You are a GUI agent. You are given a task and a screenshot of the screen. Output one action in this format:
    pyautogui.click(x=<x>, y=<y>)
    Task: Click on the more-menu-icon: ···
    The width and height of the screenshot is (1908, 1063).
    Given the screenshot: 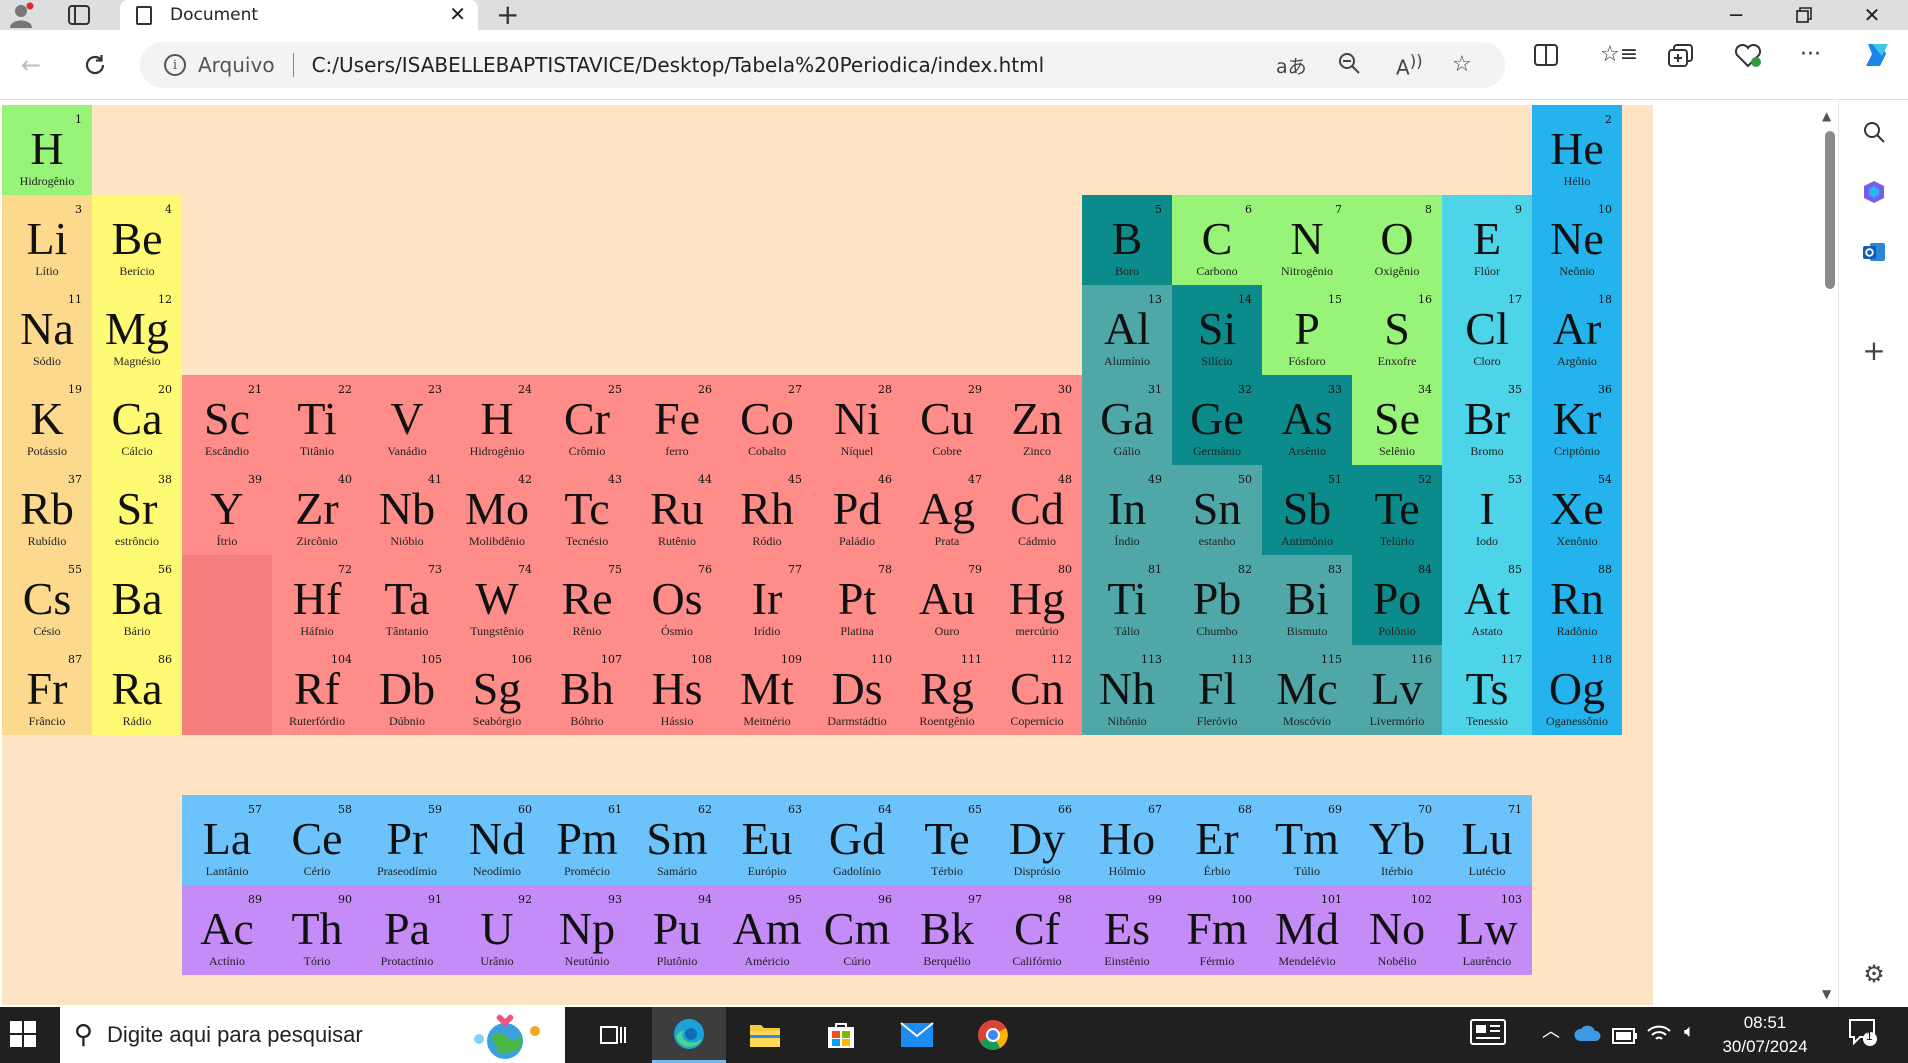 What is the action you would take?
    pyautogui.click(x=1810, y=54)
    